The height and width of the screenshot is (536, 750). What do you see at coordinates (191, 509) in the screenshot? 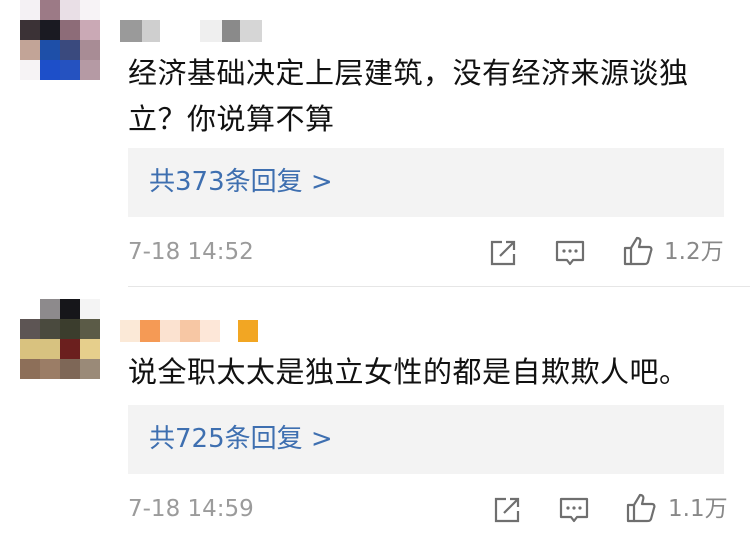
I see `comment-timestamp: 7-18 14:59` at bounding box center [191, 509].